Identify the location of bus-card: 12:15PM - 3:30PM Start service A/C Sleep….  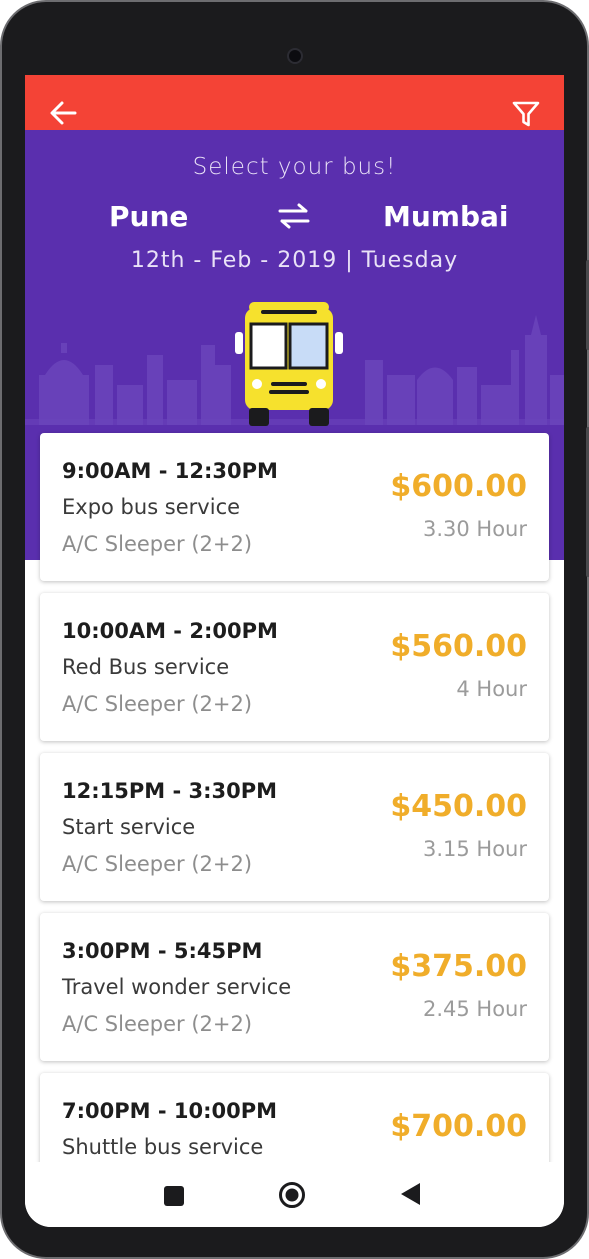
(294, 827).